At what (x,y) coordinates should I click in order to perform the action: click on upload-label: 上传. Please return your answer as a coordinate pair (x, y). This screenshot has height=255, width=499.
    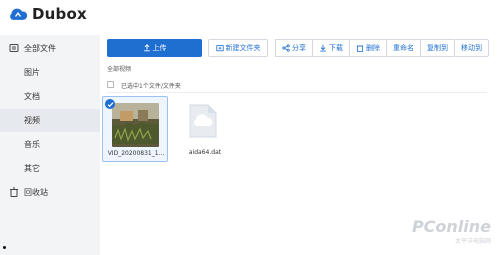
    Looking at the image, I should click on (159, 48).